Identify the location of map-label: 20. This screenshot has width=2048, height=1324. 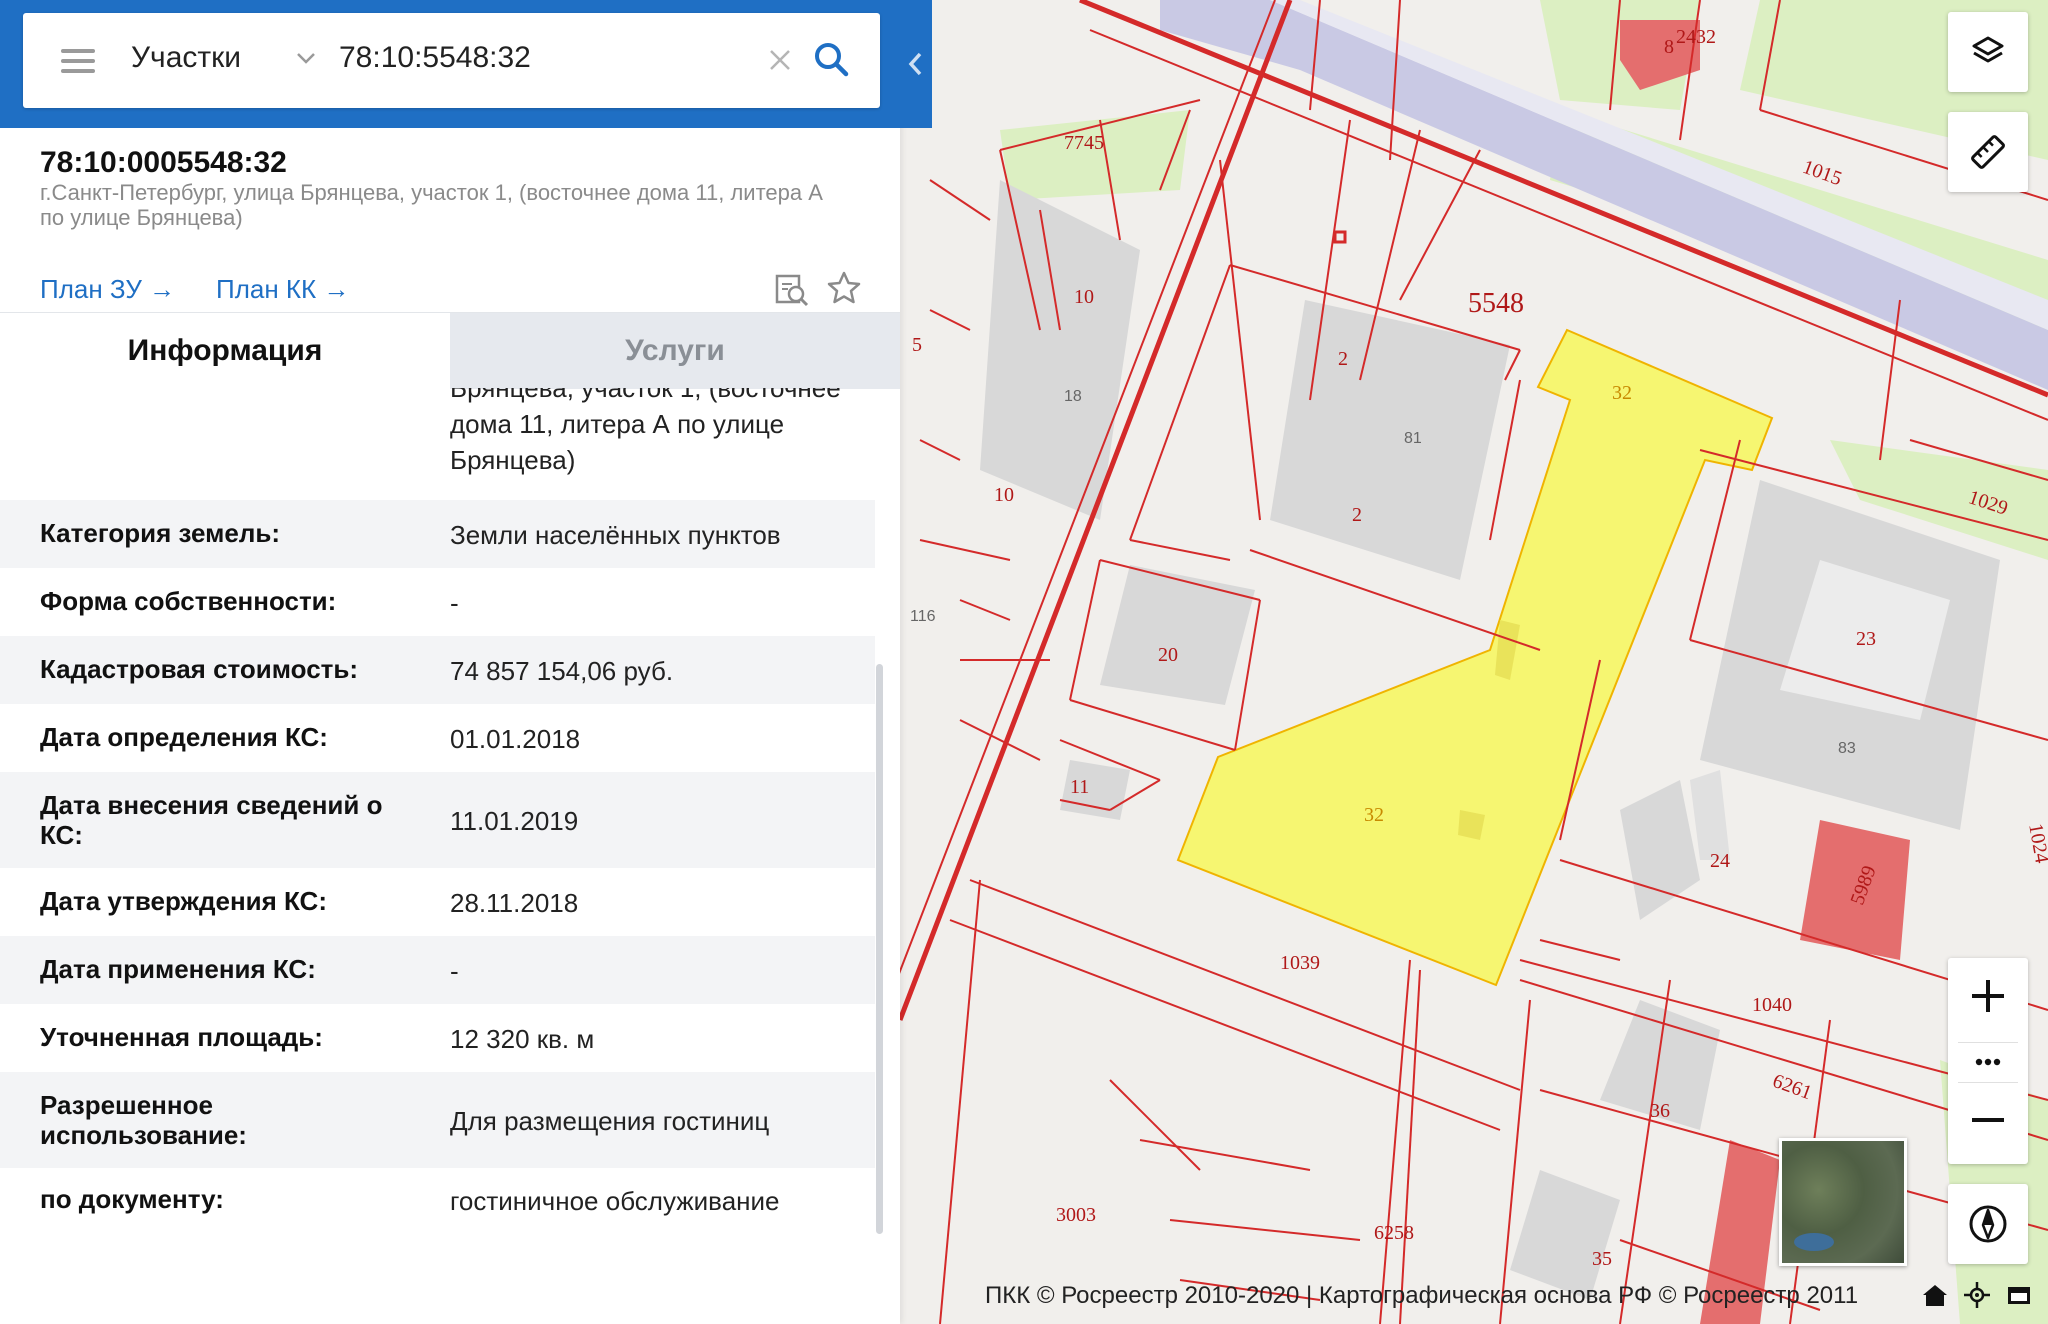
(1168, 655).